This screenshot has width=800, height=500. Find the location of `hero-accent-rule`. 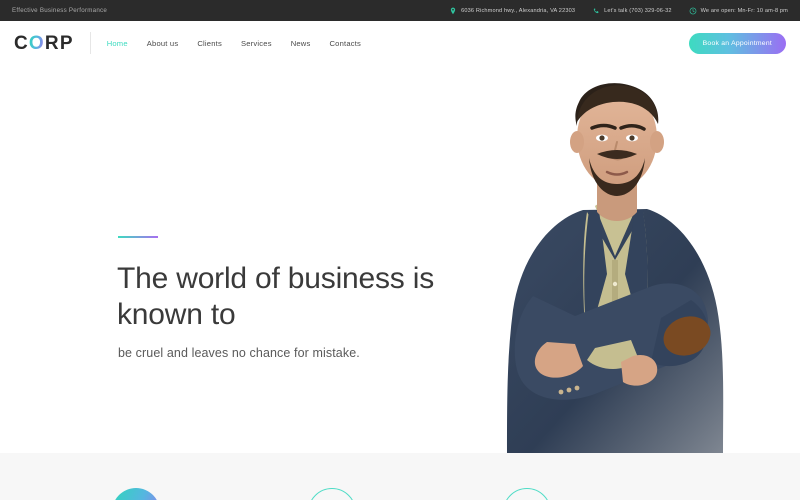

hero-accent-rule is located at coordinates (138, 237).